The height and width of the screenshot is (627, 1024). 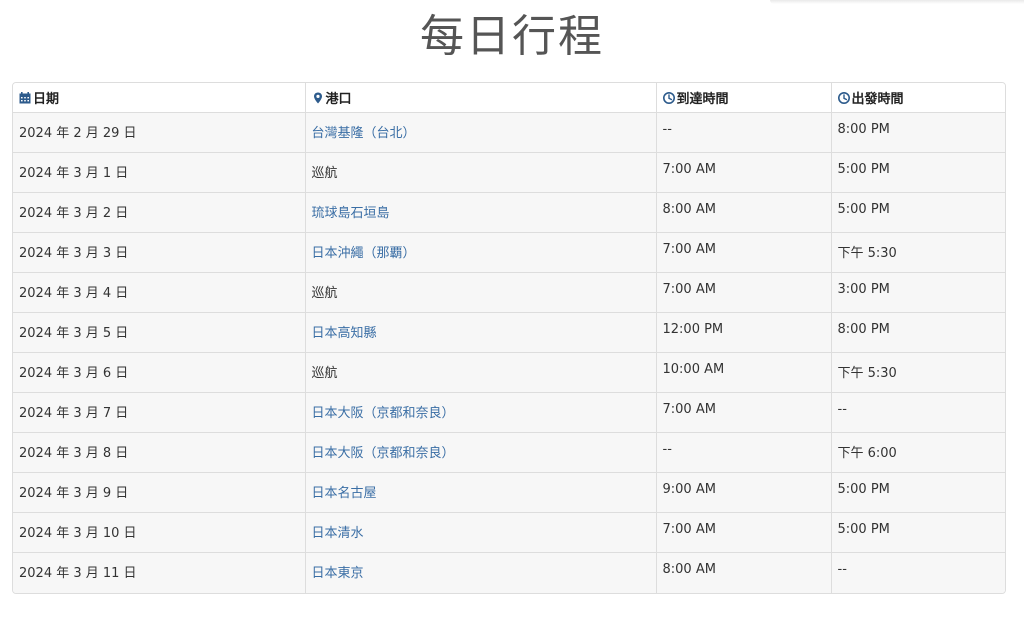 What do you see at coordinates (46, 99) in the screenshot?
I see `header-date-label: 日期` at bounding box center [46, 99].